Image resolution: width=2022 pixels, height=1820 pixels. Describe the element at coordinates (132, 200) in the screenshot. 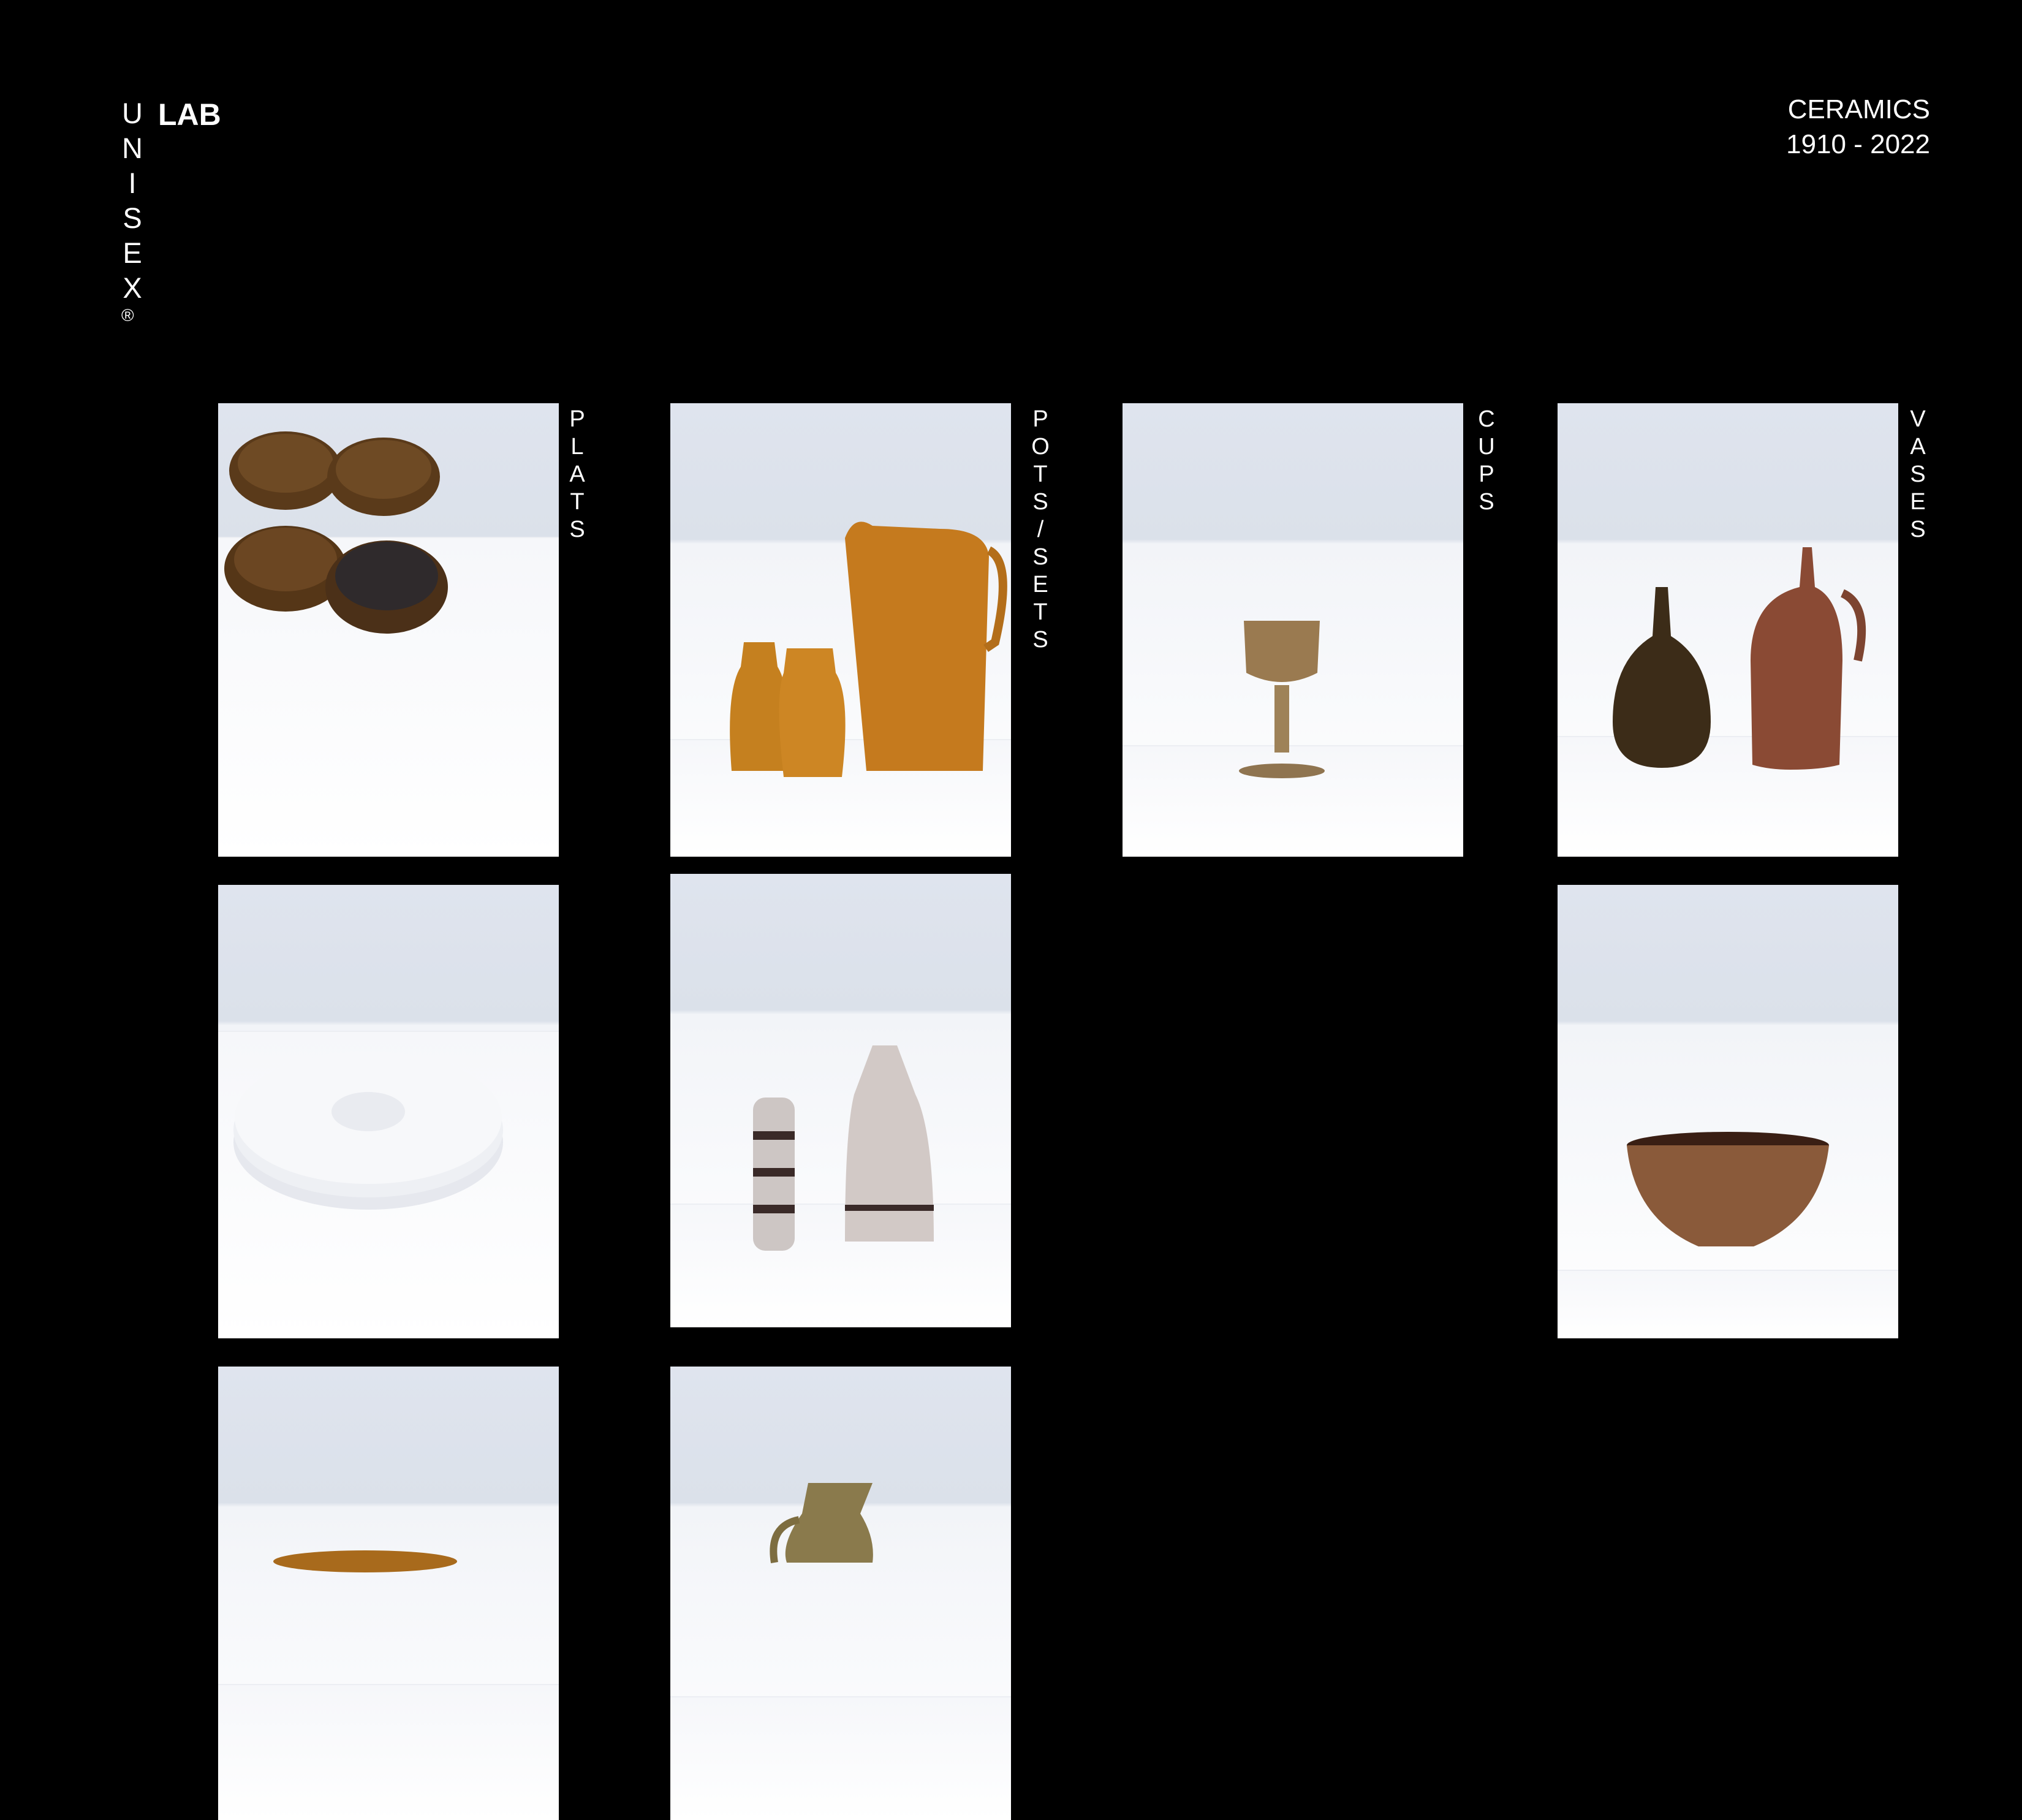

I see `brand-vertical-text: UNISEX` at that location.